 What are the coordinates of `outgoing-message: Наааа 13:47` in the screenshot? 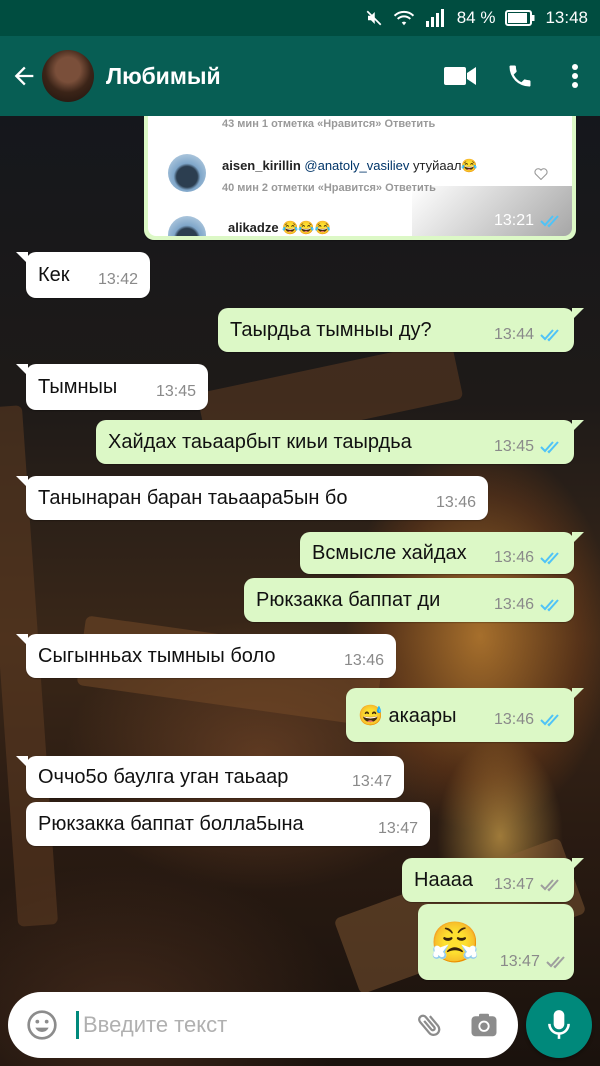 It's located at (493, 880).